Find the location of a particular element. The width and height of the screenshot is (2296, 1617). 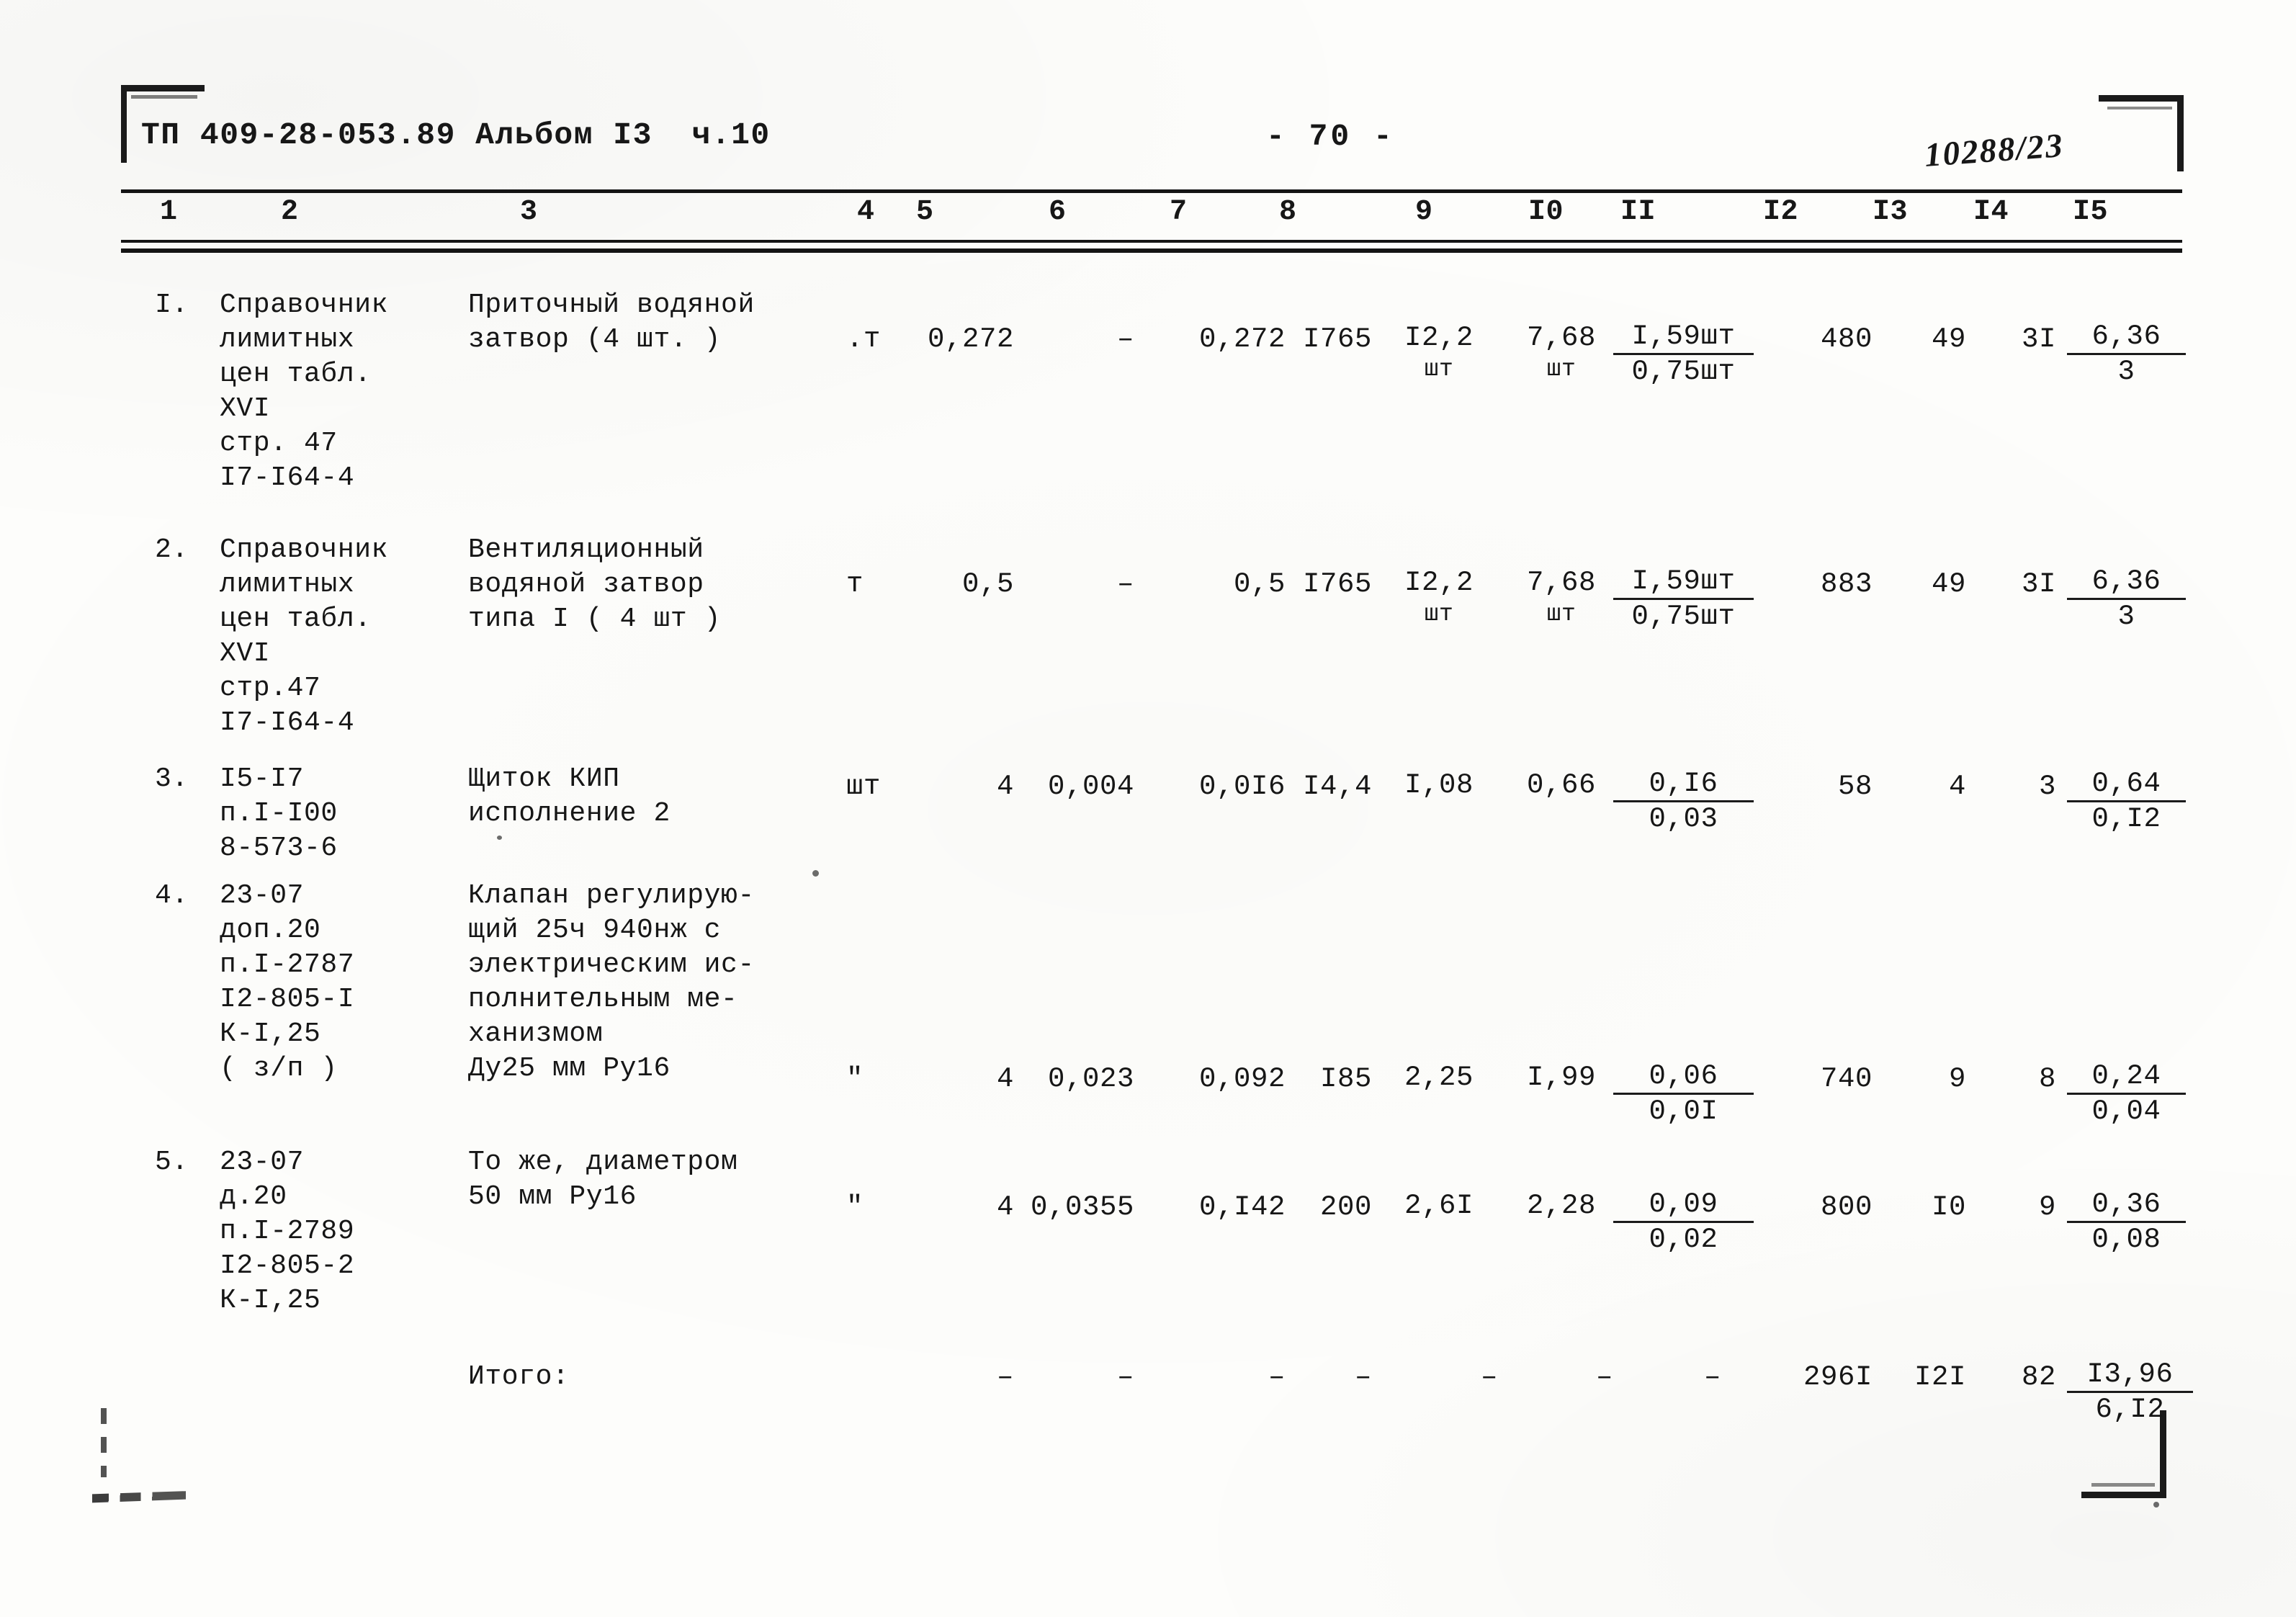

row-norm-hours-fraction-numerator: 6,36 is located at coordinates (2126, 581).